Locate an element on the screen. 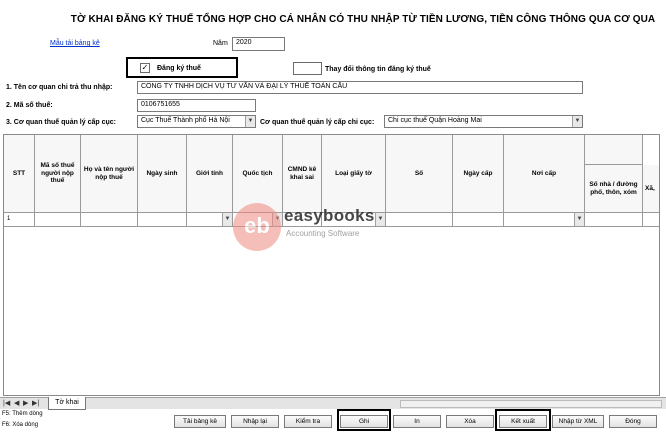  easybooks-brand: easybooks is located at coordinates (329, 215).